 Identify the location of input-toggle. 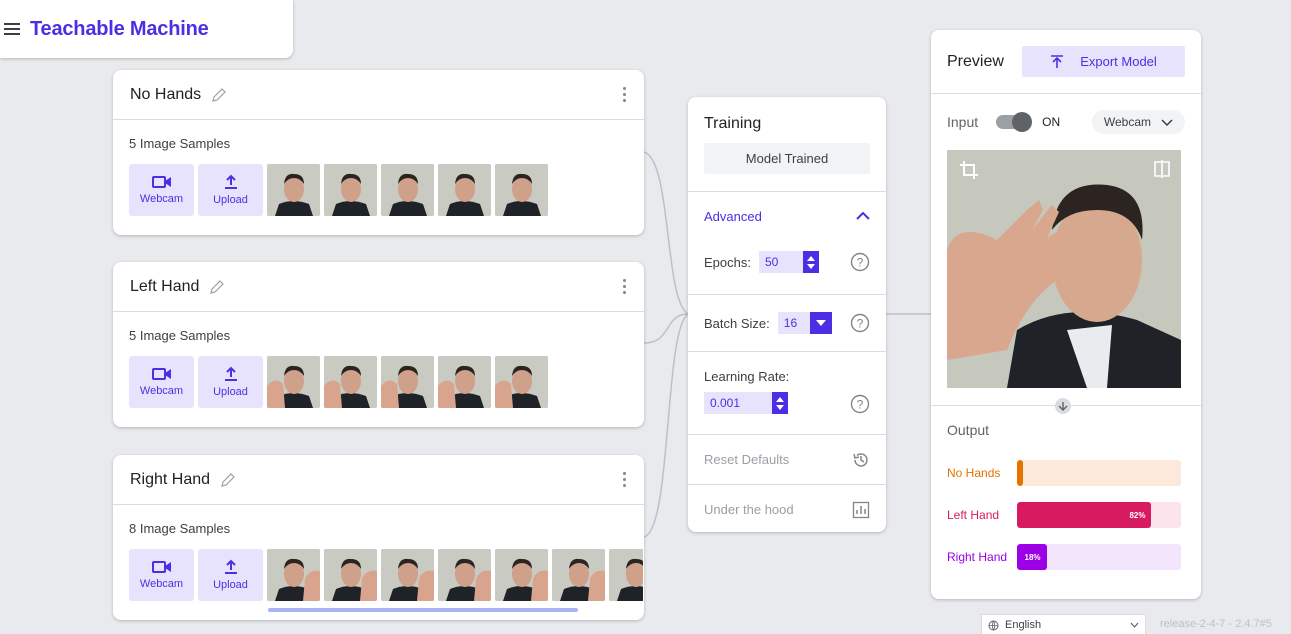
(1014, 122).